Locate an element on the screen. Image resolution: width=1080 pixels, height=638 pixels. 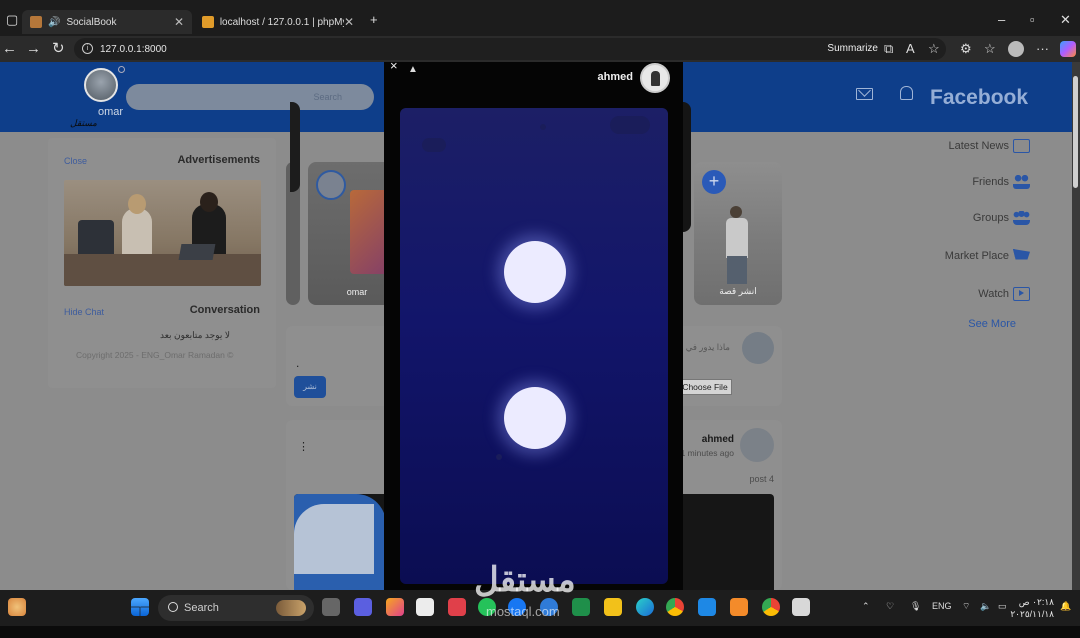
menu-item-friends: Friends is located at coordinates (1001, 182).